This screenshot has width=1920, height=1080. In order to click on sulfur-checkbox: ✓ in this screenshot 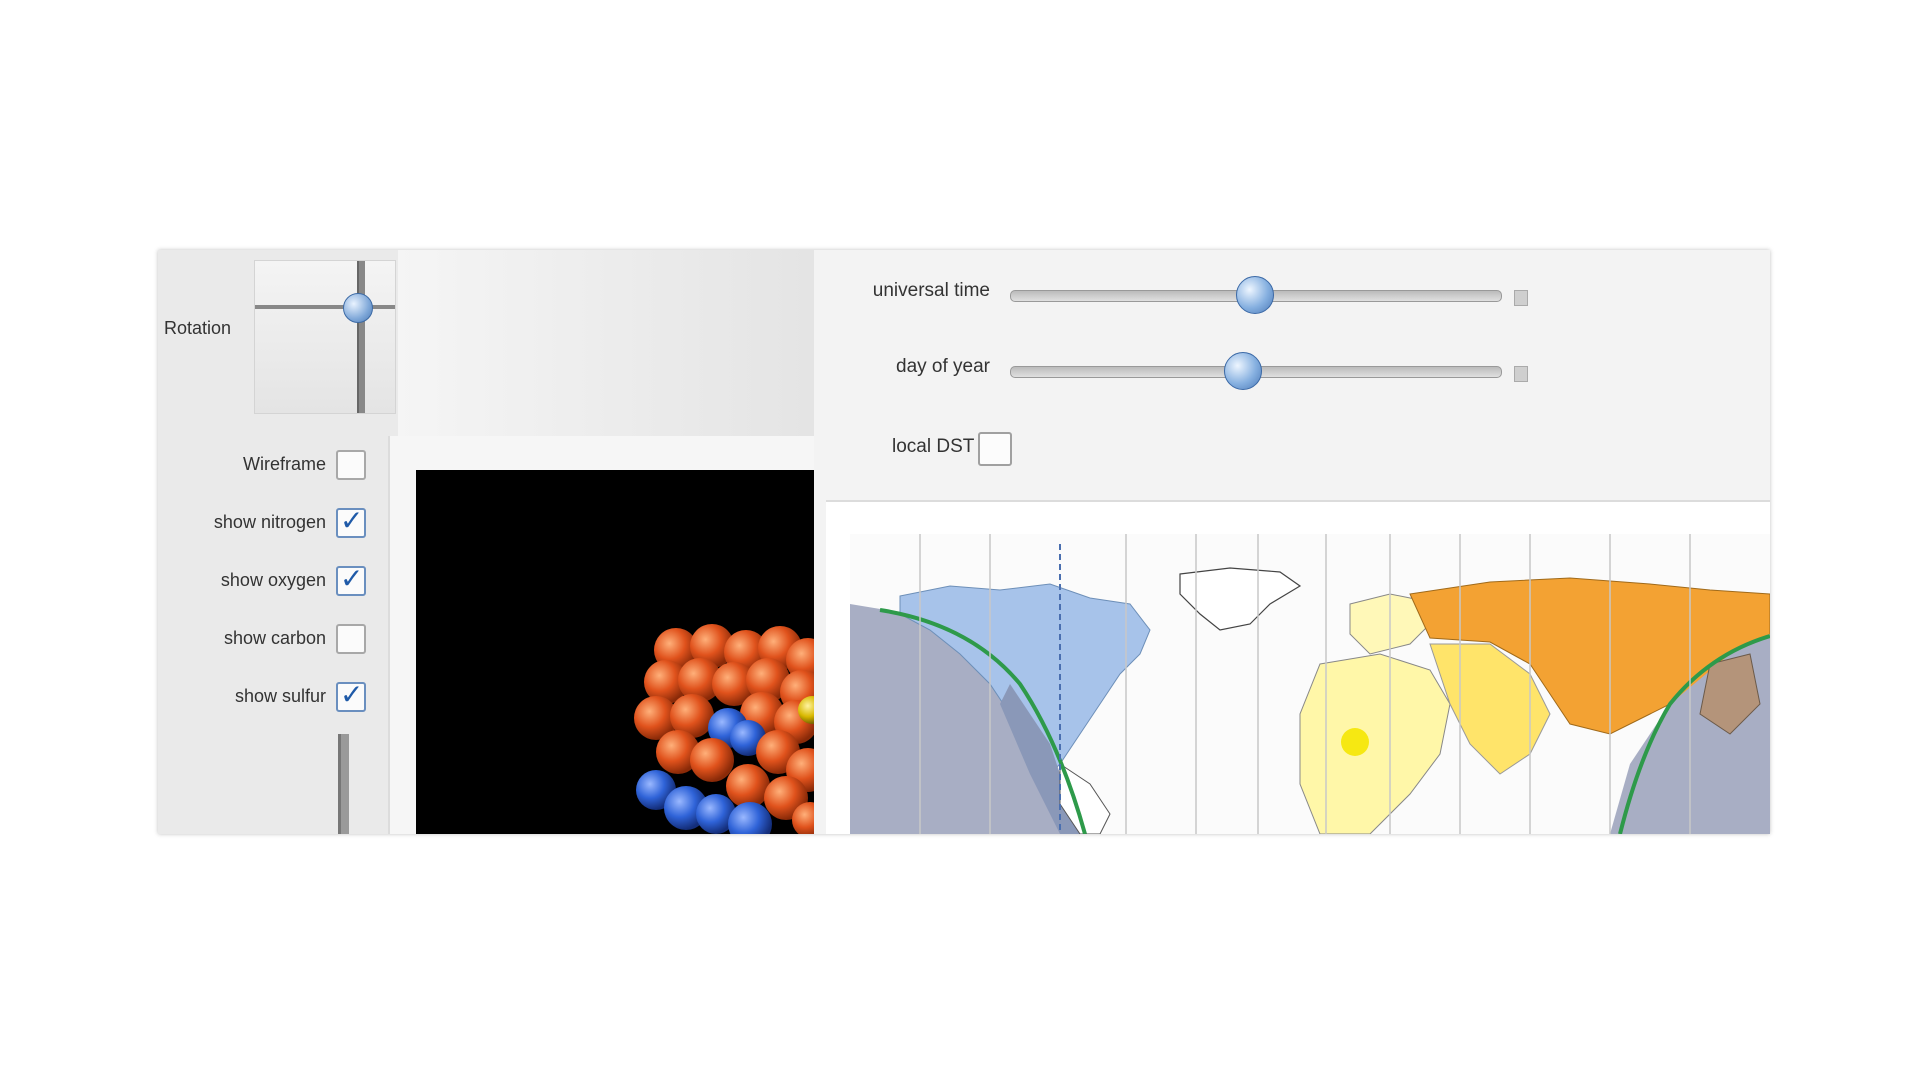, I will do `click(351, 695)`.